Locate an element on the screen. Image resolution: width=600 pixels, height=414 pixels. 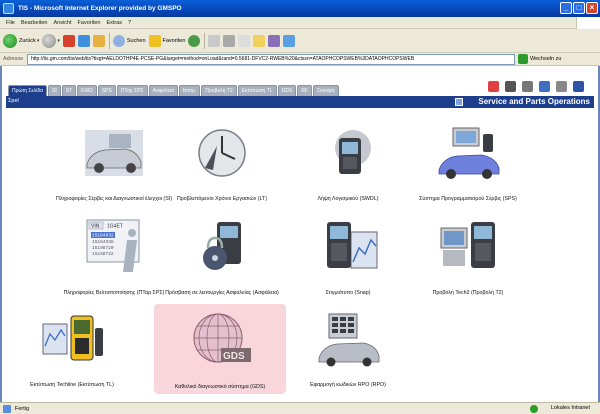
tile-gds: GDS Καθολικό διαγνωστικό σύστημα (GDS) is located at coordinates (220, 349).